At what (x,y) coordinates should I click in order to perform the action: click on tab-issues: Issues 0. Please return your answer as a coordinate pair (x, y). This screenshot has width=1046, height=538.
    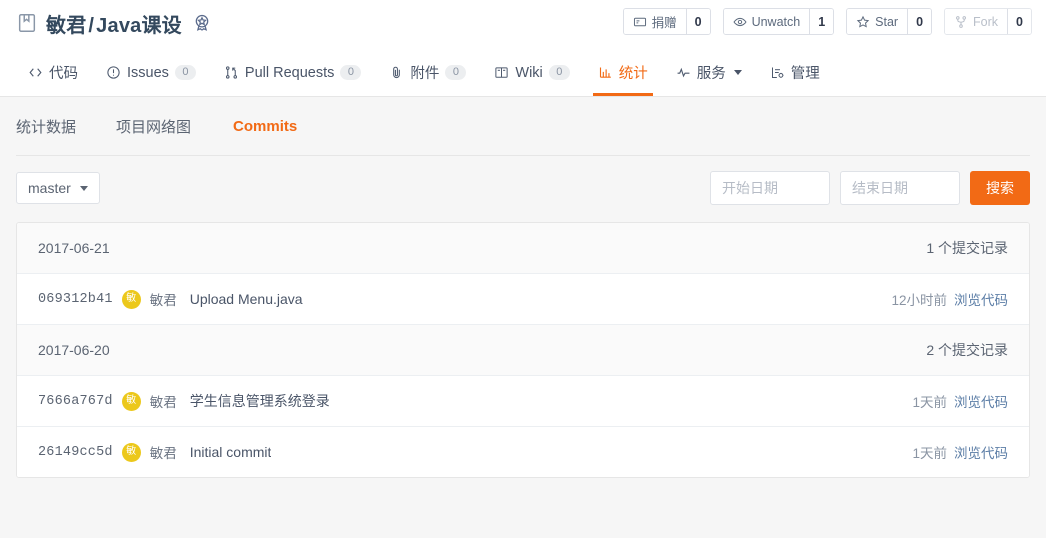
    Looking at the image, I should click on (151, 72).